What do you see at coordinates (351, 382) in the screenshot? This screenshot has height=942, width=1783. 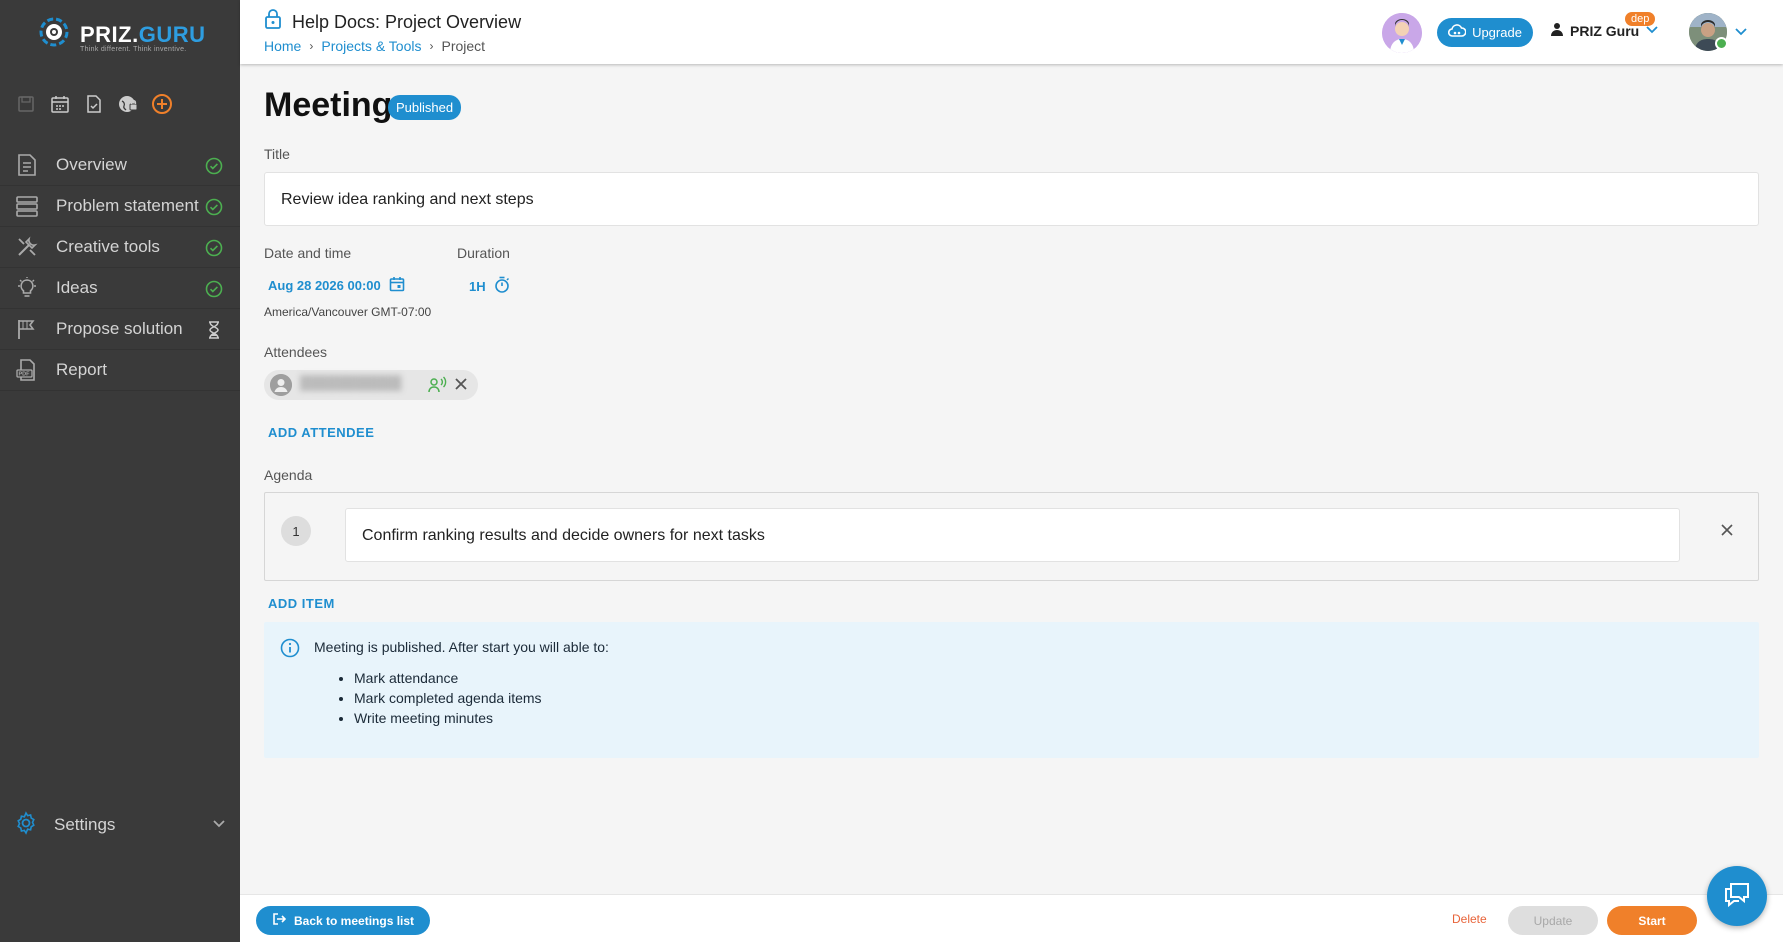 I see `attendee-name: ███████████` at bounding box center [351, 382].